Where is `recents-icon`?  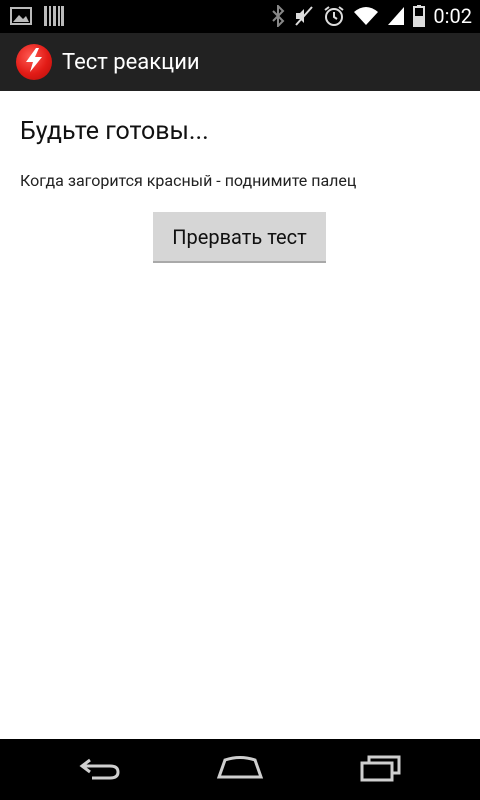
recents-icon is located at coordinates (381, 770).